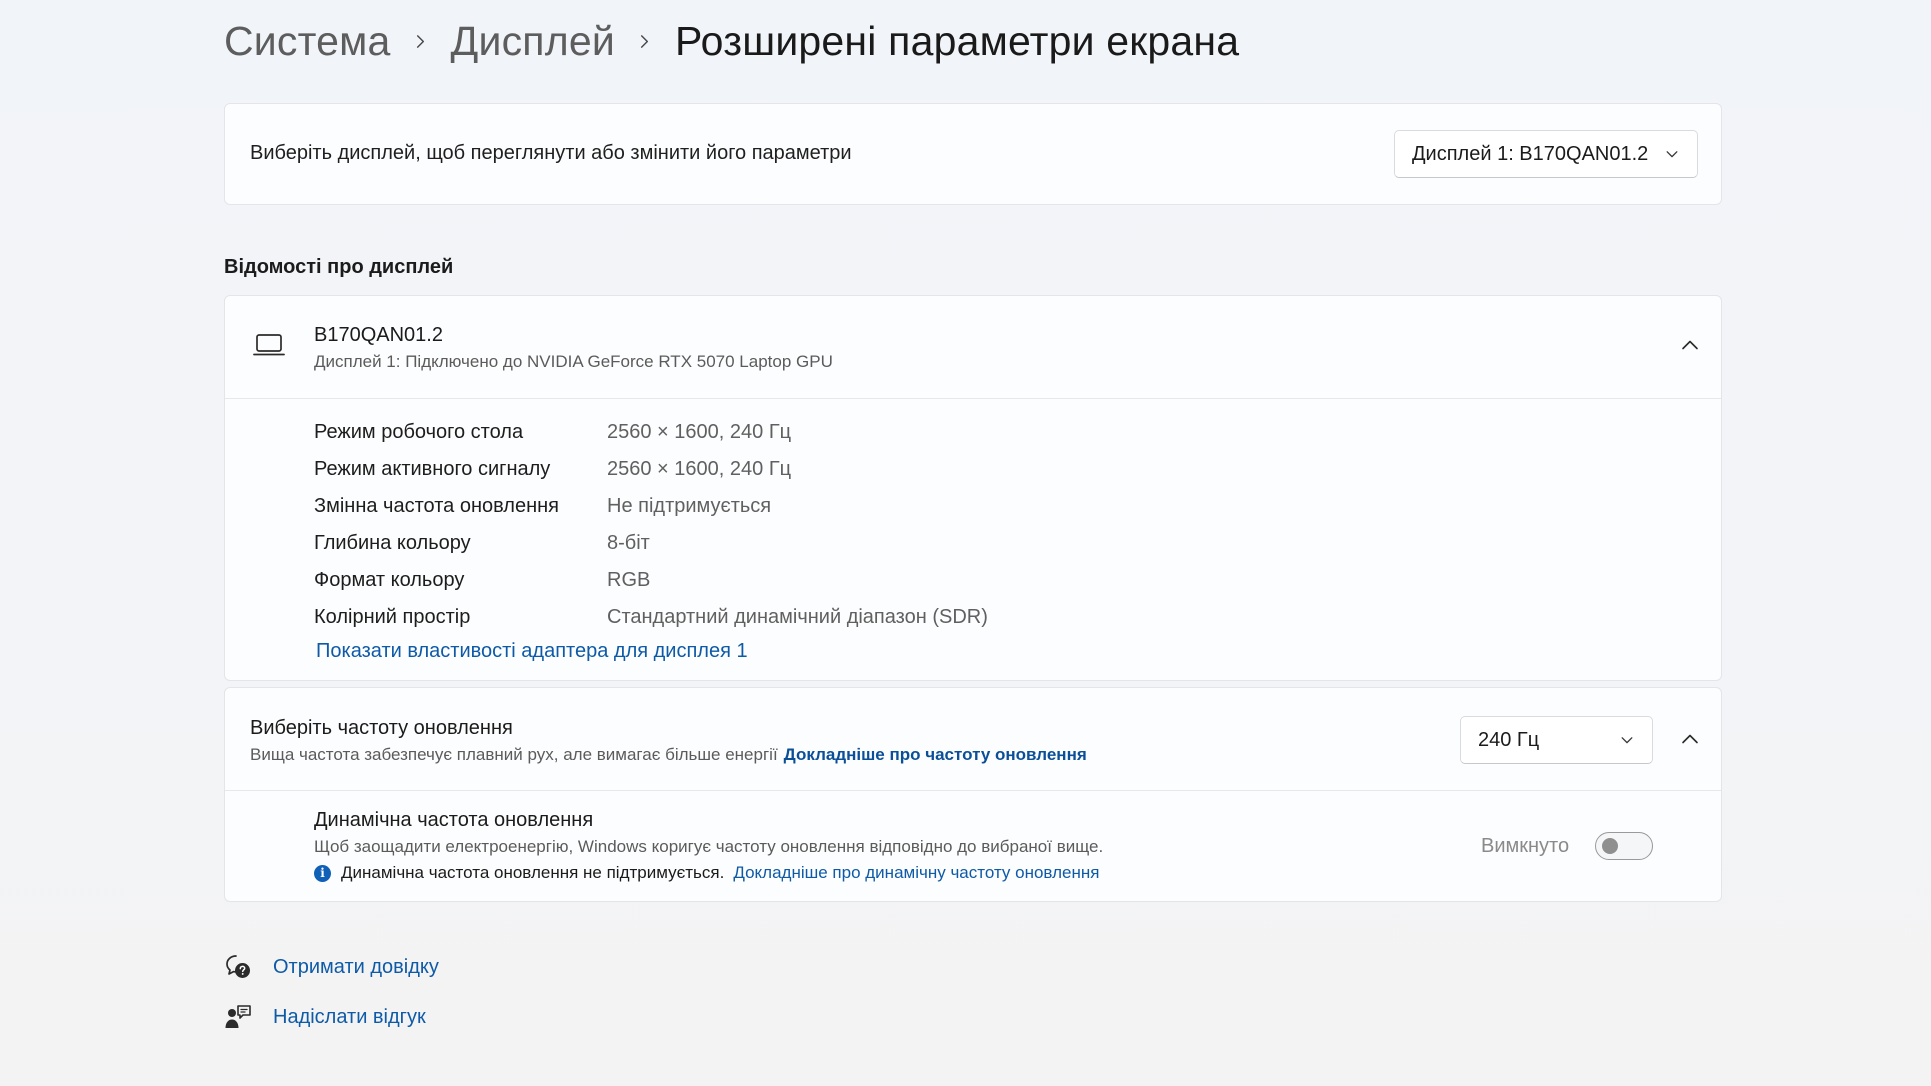 This screenshot has height=1086, width=1931. What do you see at coordinates (533, 41) in the screenshot?
I see `breadcrumb-display: Дисплей` at bounding box center [533, 41].